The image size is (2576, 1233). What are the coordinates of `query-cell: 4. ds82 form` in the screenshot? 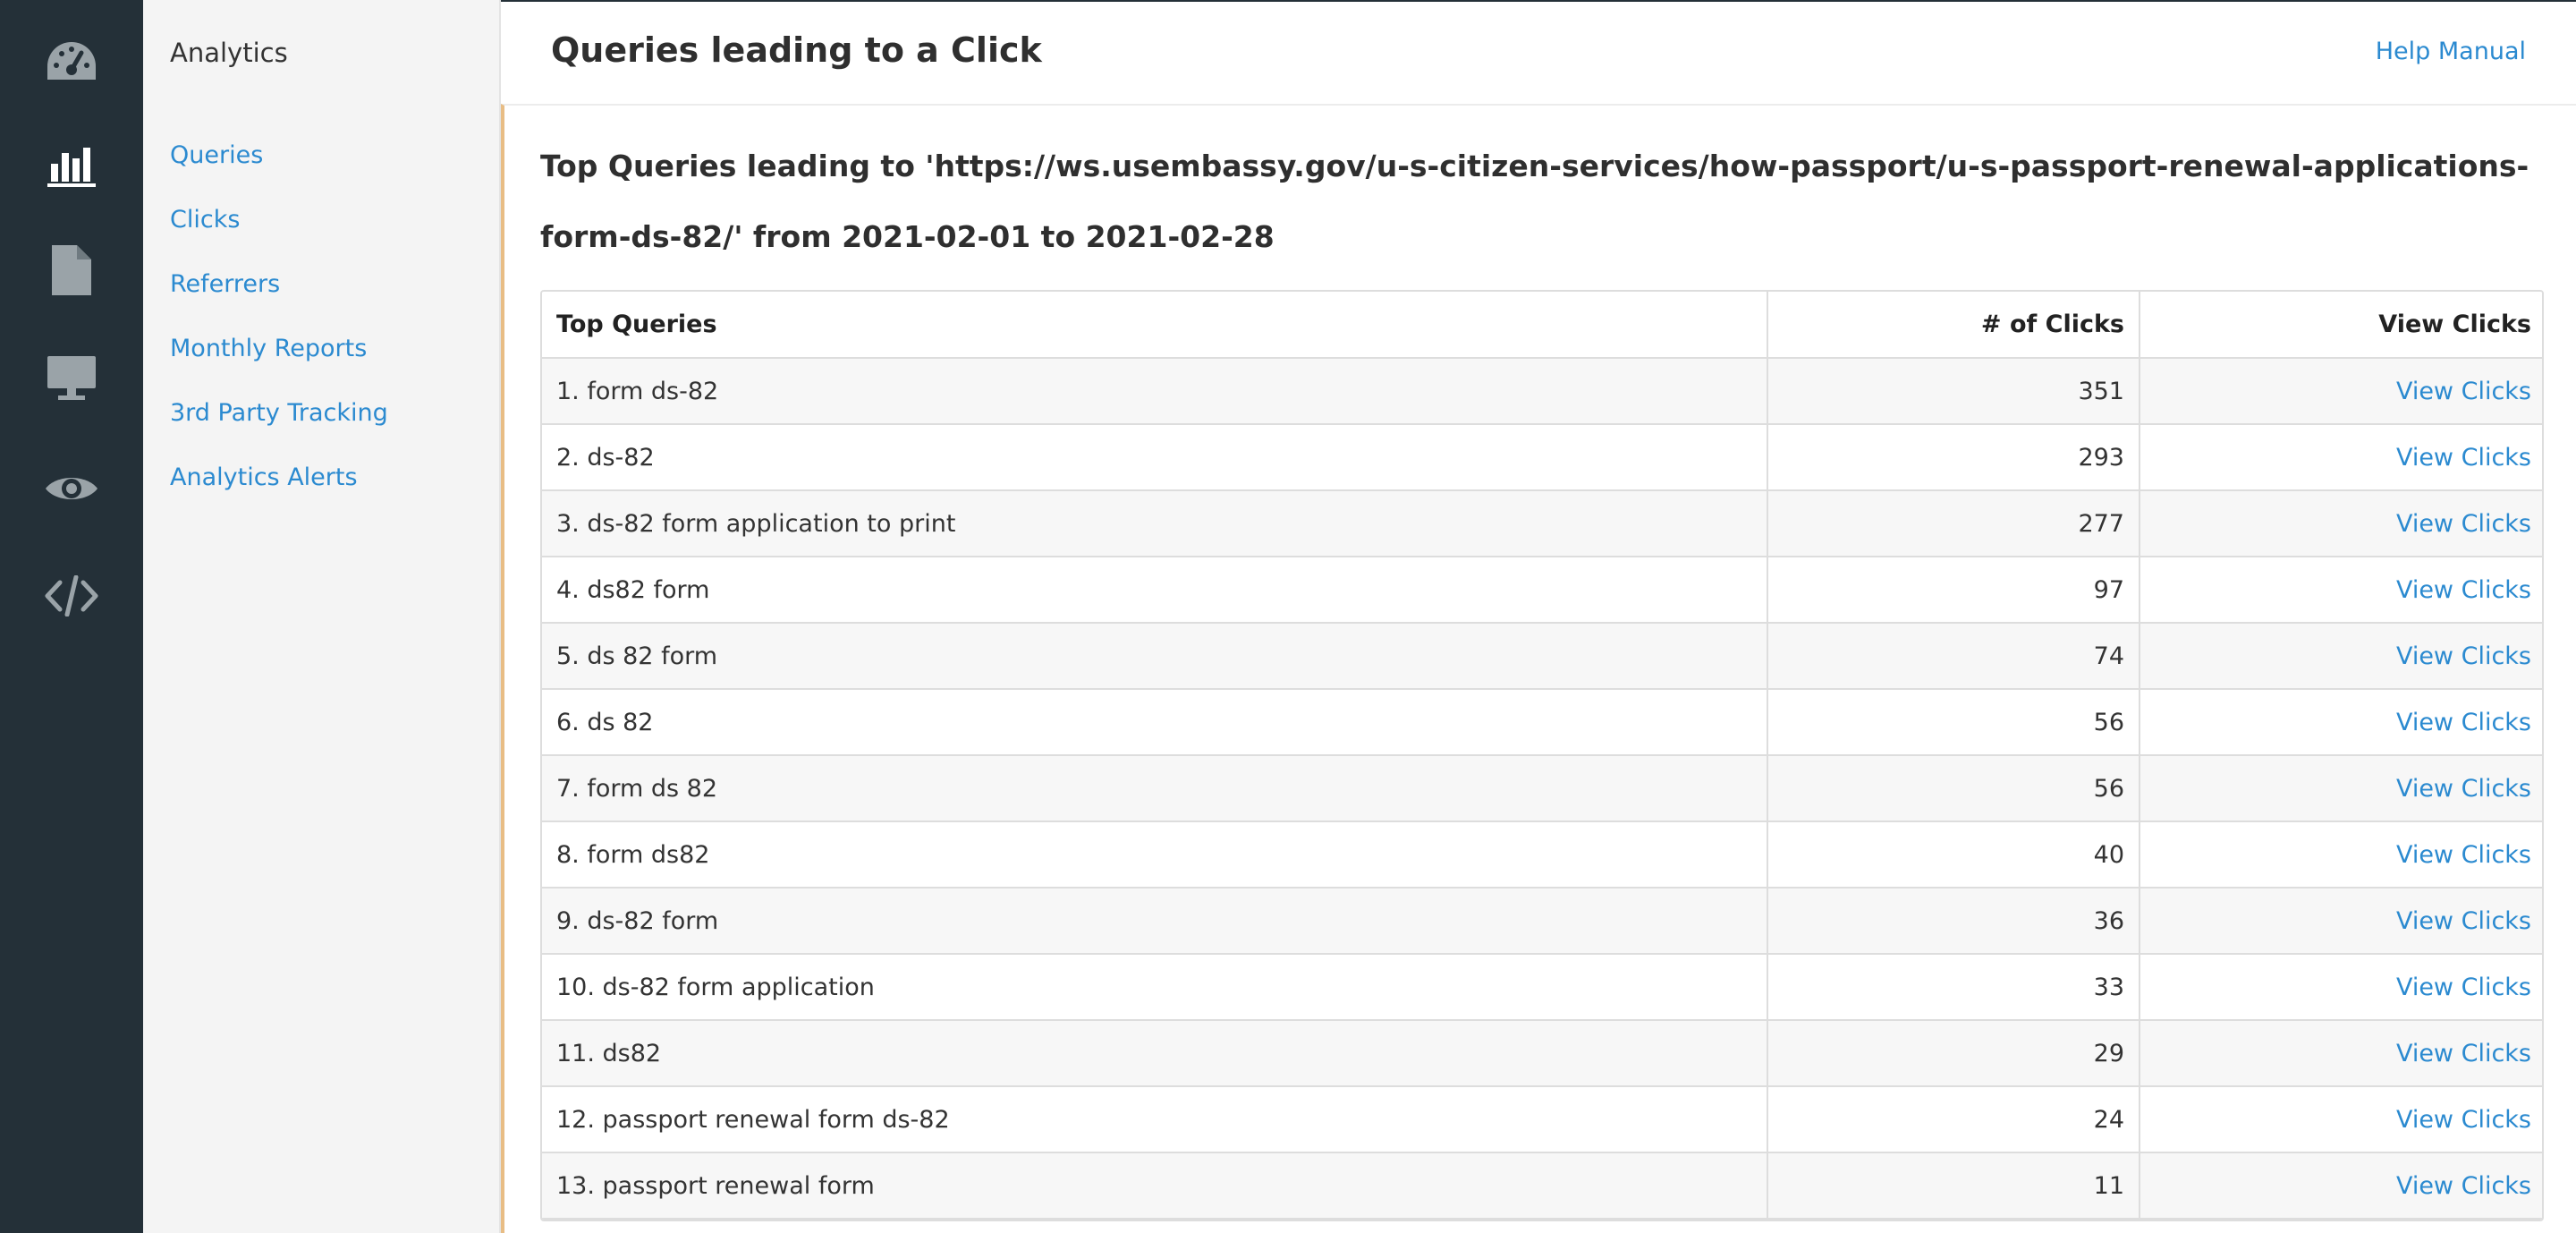 It's located at (1155, 590).